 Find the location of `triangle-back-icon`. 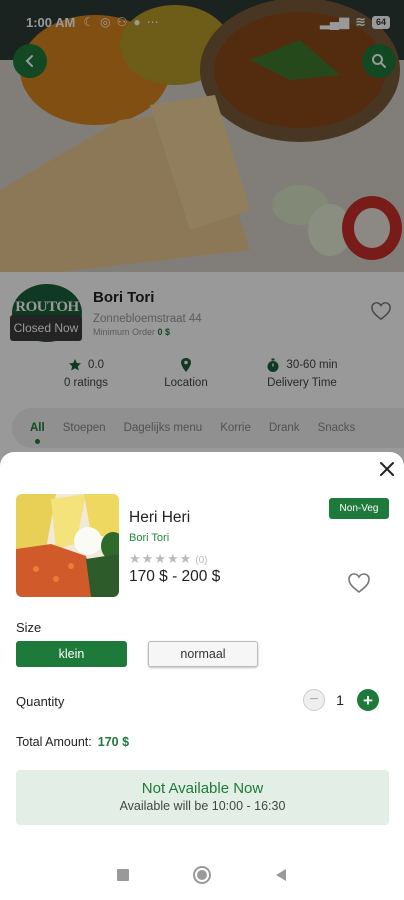

triangle-back-icon is located at coordinates (281, 875).